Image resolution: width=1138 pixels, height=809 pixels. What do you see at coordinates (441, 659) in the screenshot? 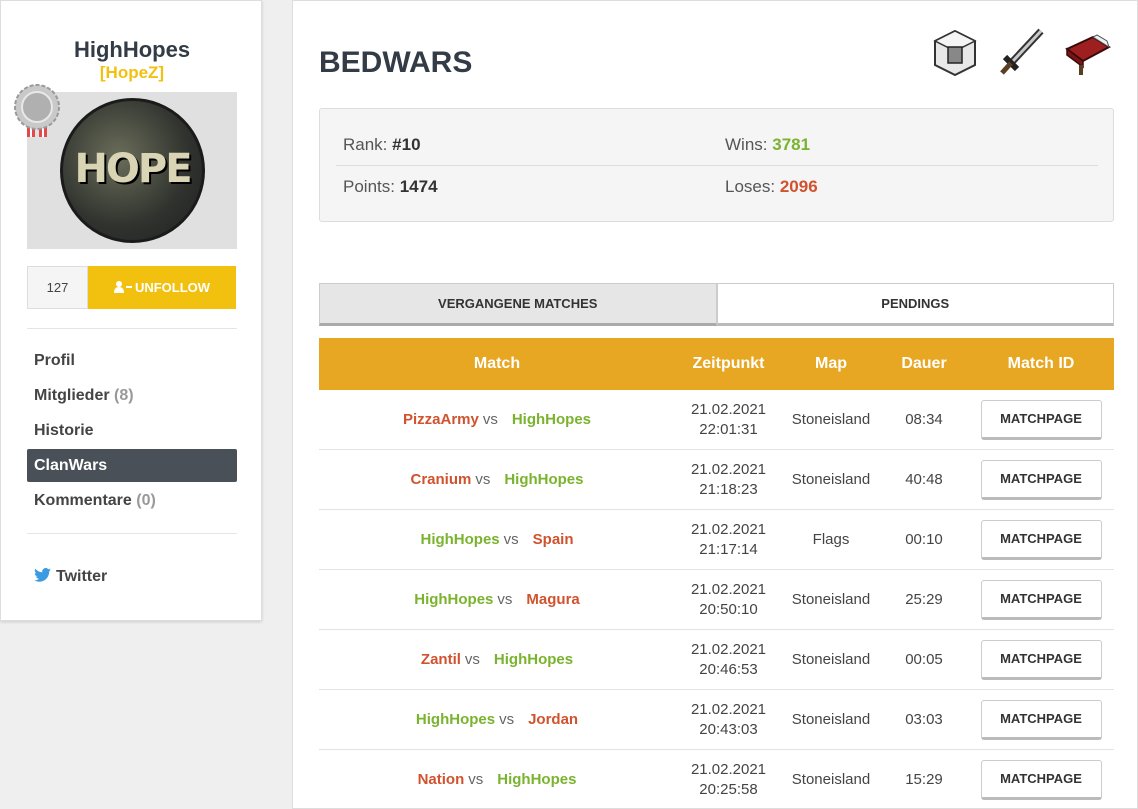
I see `team1-name: Zantil` at bounding box center [441, 659].